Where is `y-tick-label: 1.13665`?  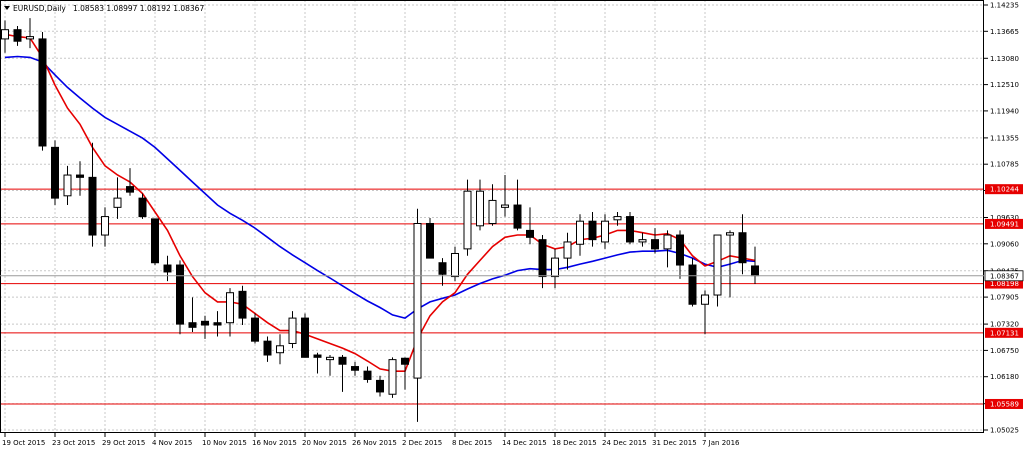 y-tick-label: 1.13665 is located at coordinates (1004, 32).